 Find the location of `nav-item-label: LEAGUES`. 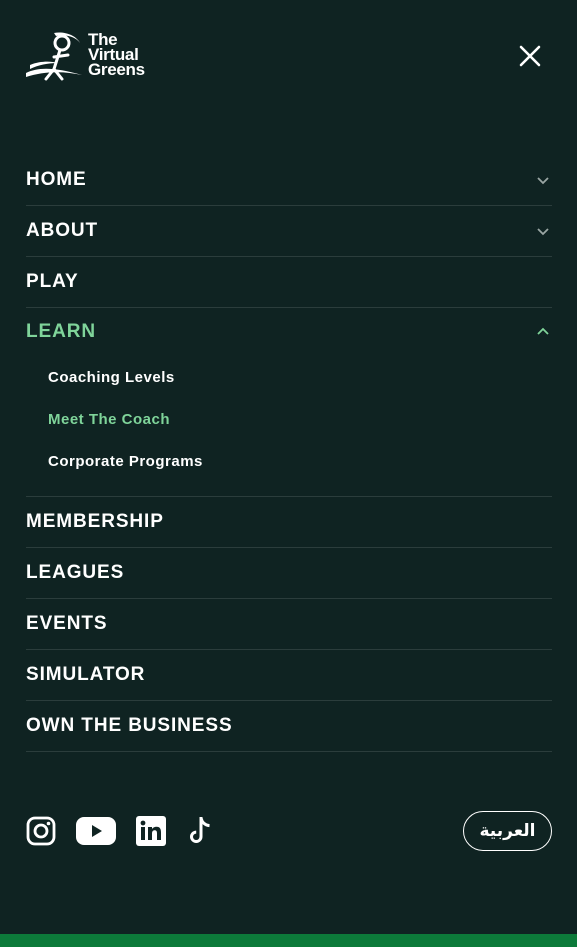

nav-item-label: LEAGUES is located at coordinates (75, 572).